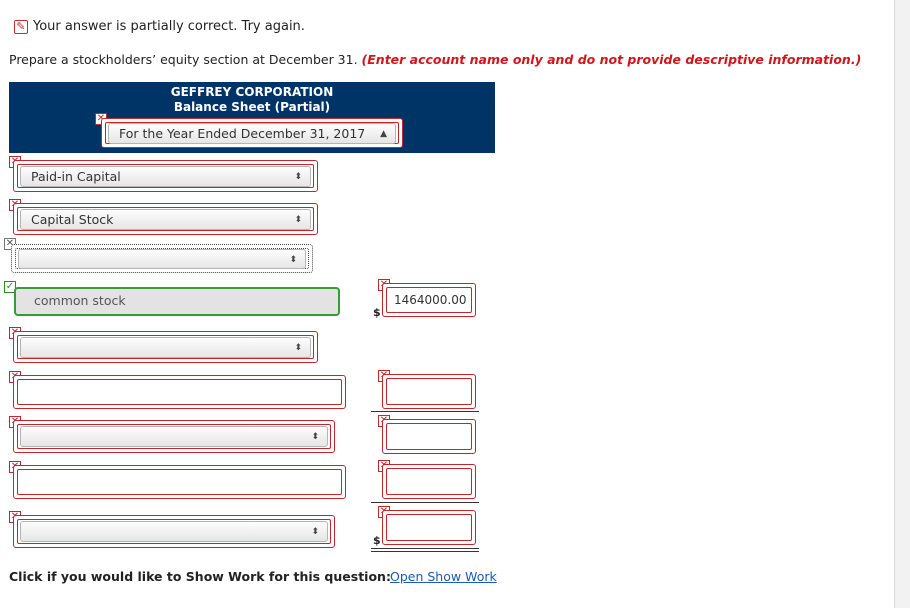 The height and width of the screenshot is (608, 910). Describe the element at coordinates (383, 134) in the screenshot. I see `select-arrows-icon: ▲` at that location.